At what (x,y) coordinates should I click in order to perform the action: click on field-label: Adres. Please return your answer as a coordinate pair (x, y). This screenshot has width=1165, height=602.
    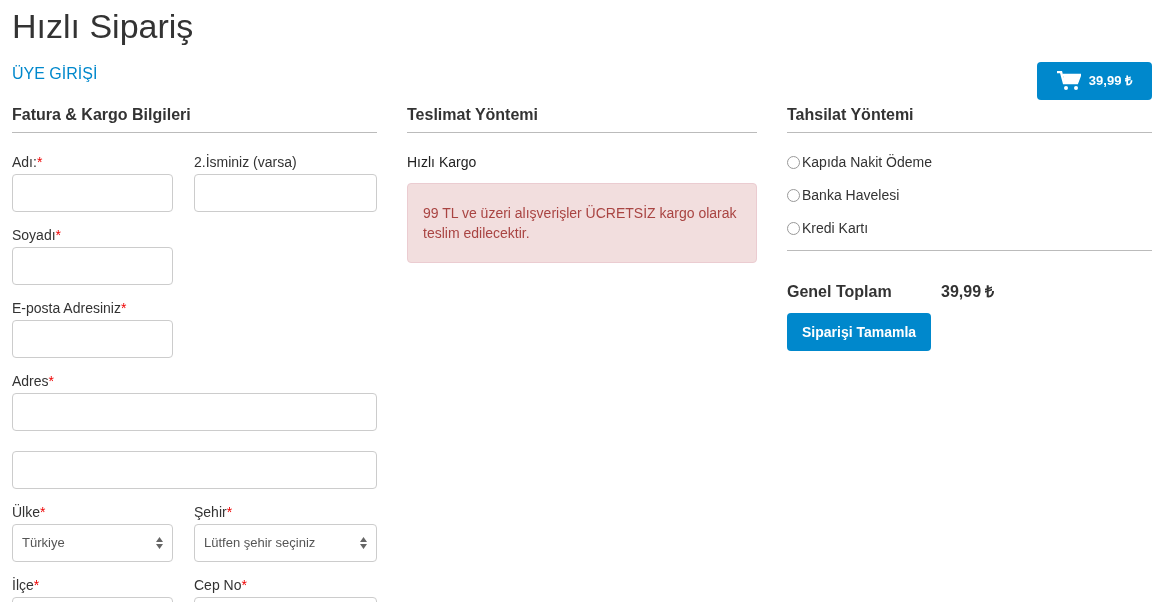
    Looking at the image, I should click on (30, 381).